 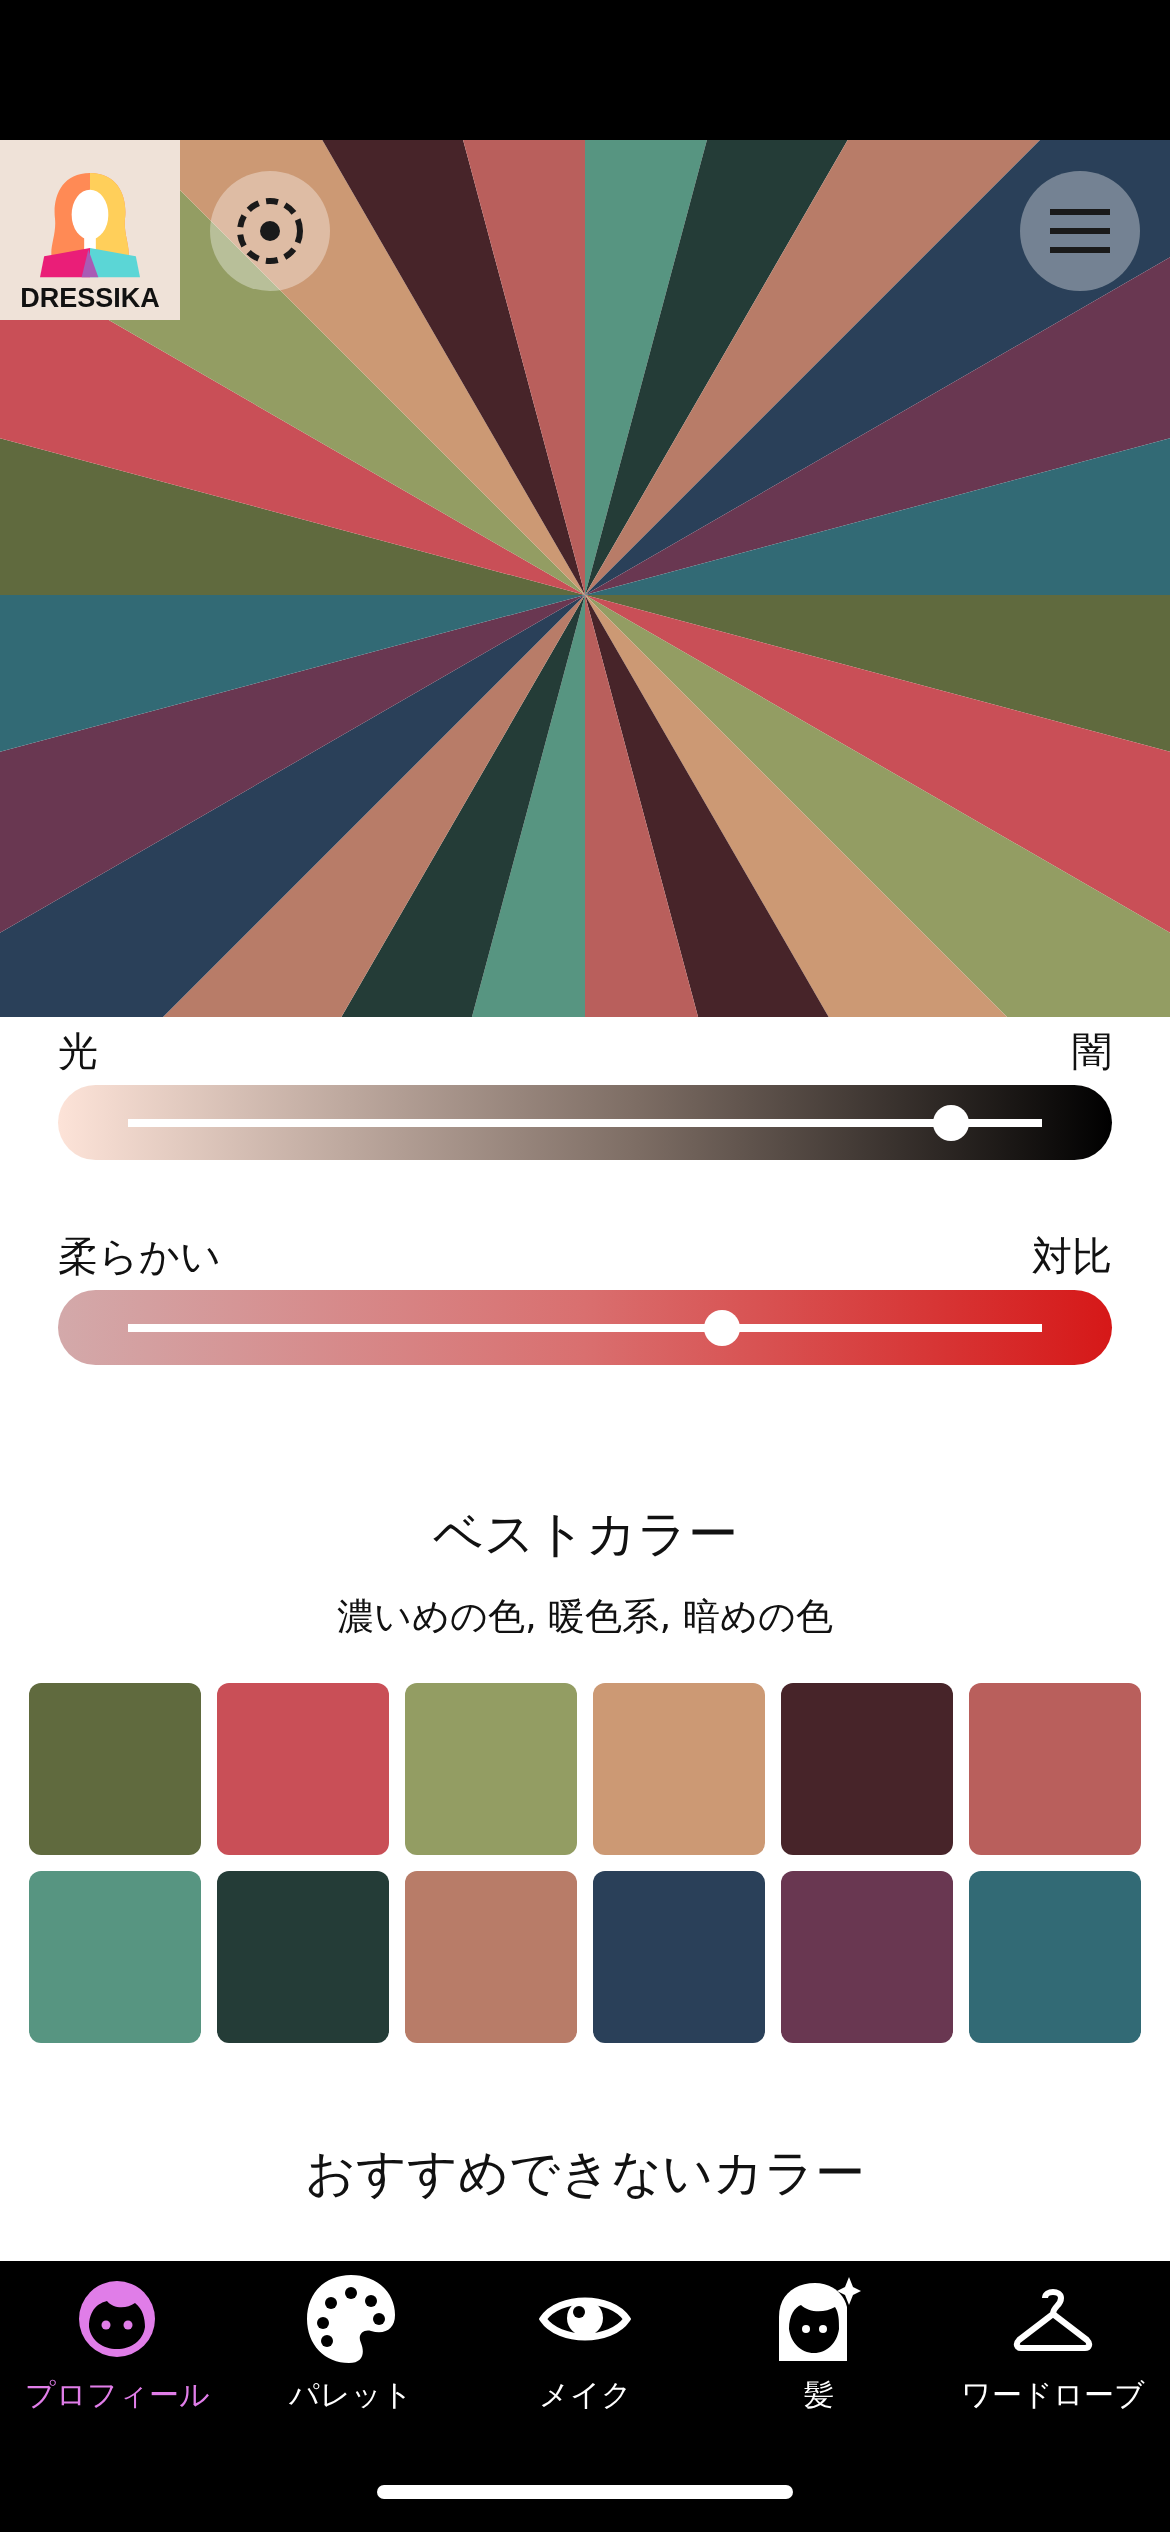 What do you see at coordinates (117, 2319) in the screenshot?
I see `face-icon` at bounding box center [117, 2319].